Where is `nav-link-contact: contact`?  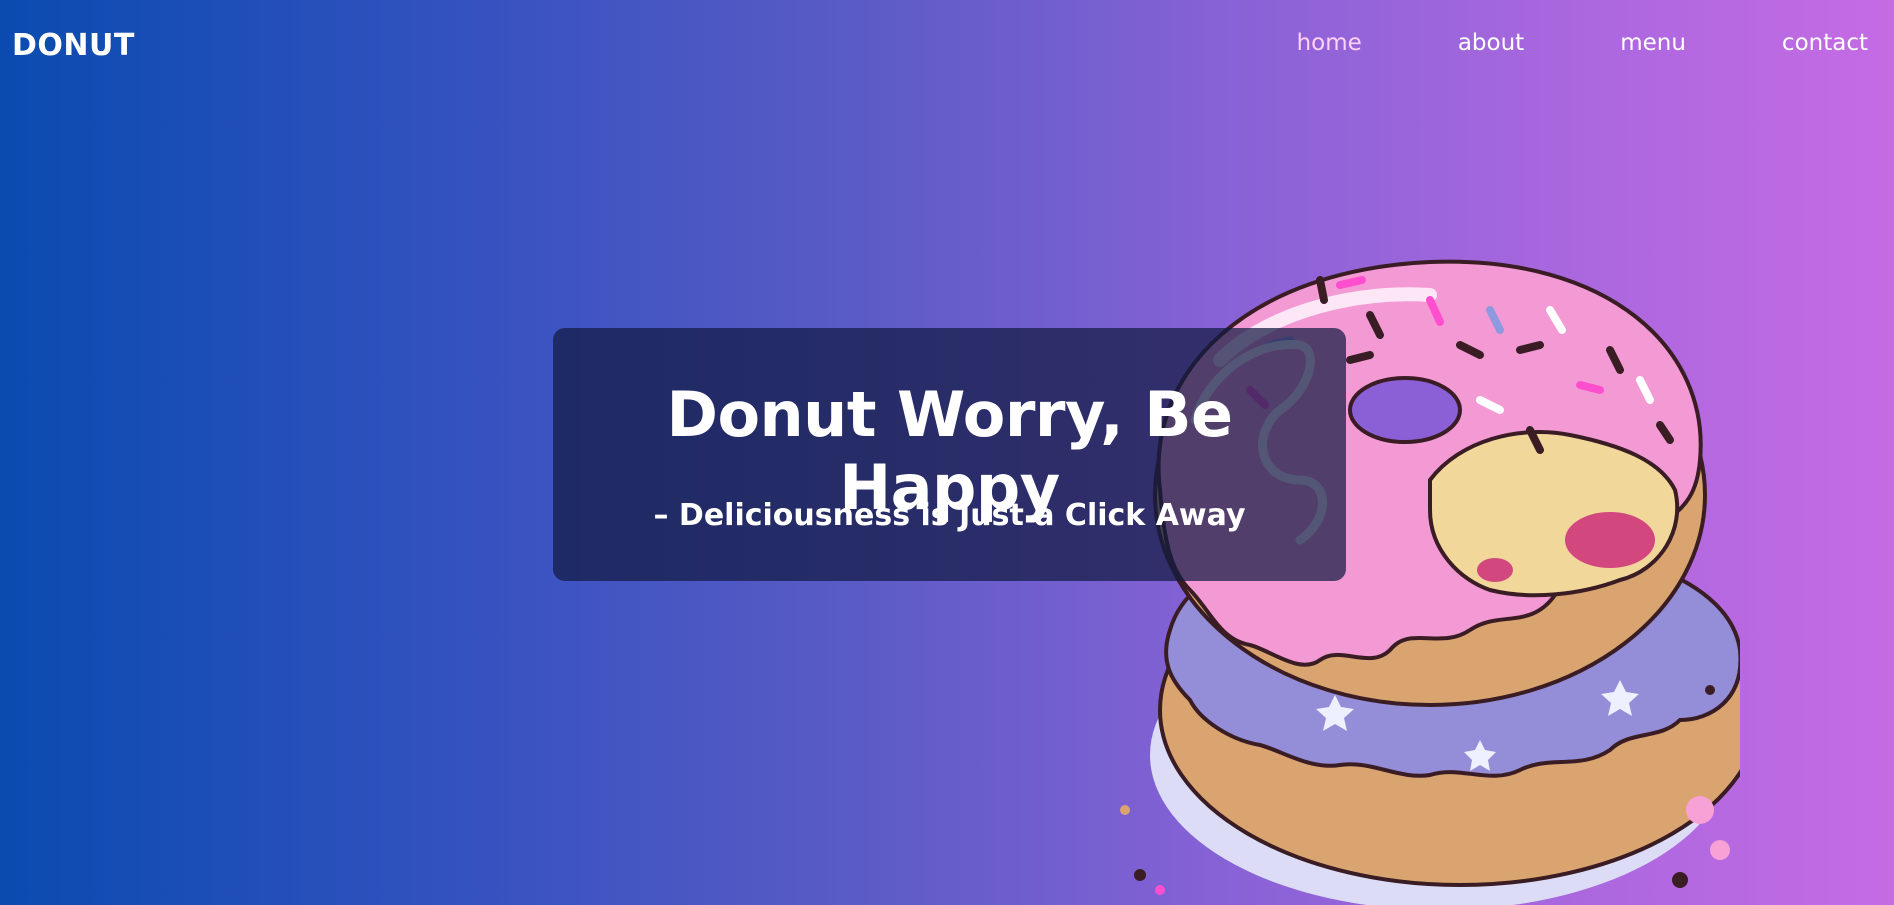 nav-link-contact: contact is located at coordinates (1825, 43).